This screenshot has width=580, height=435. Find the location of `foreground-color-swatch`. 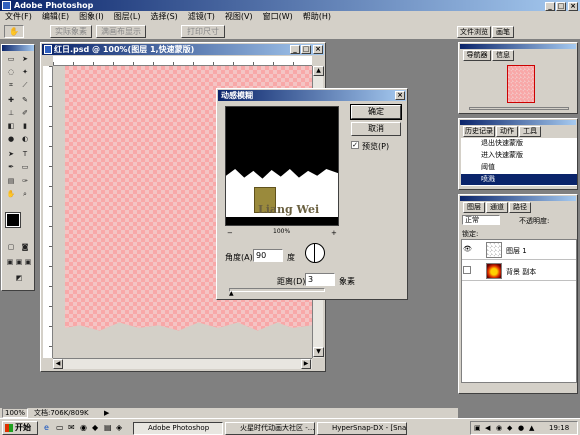

foreground-color-swatch is located at coordinates (13, 220).